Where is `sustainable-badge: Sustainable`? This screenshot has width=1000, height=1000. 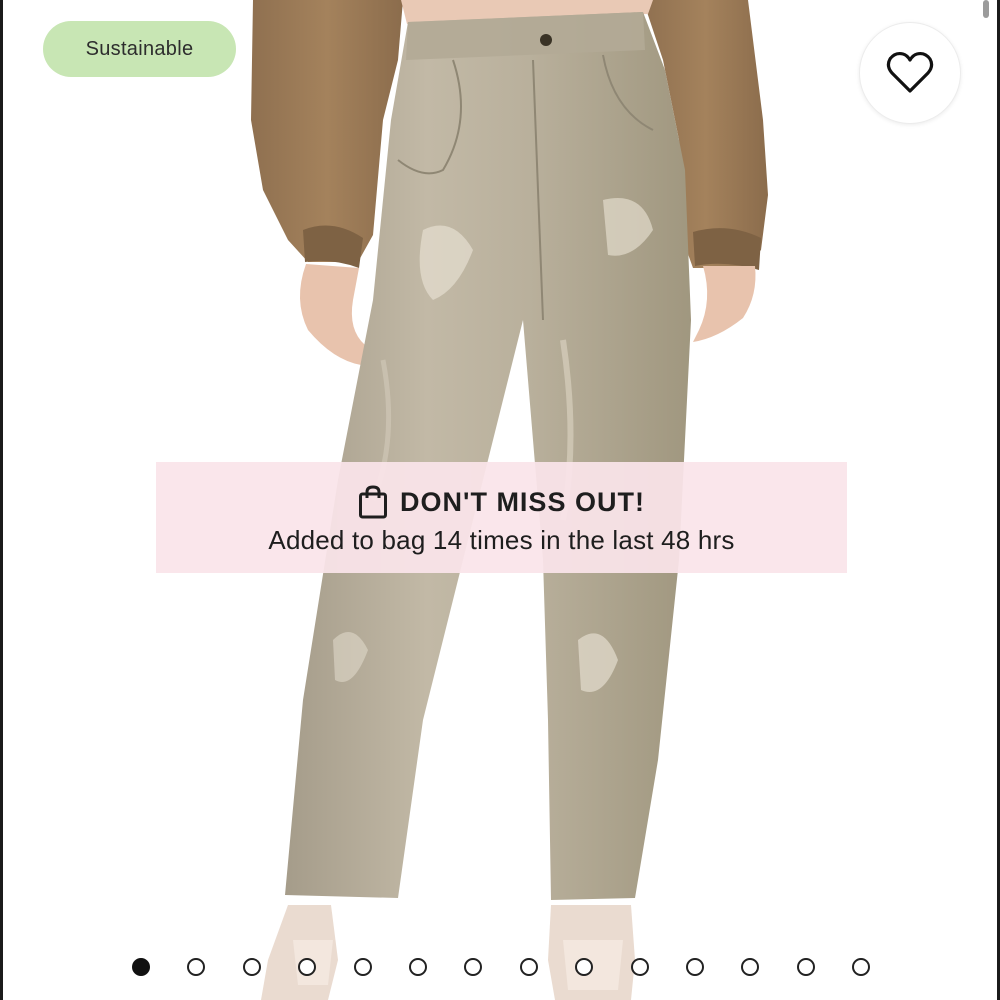
sustainable-badge: Sustainable is located at coordinates (139, 49).